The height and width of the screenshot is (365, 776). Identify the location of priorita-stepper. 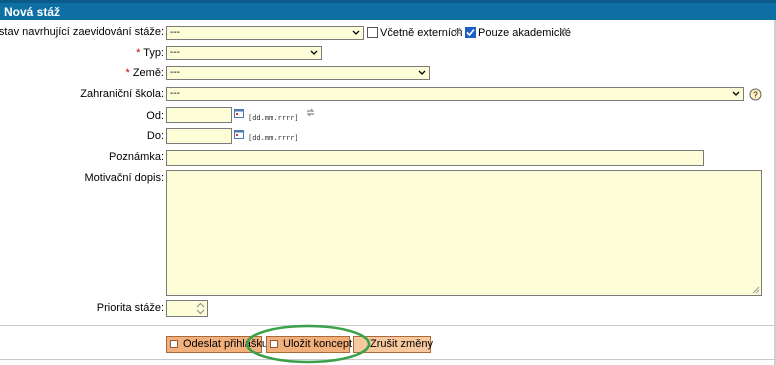
(187, 308).